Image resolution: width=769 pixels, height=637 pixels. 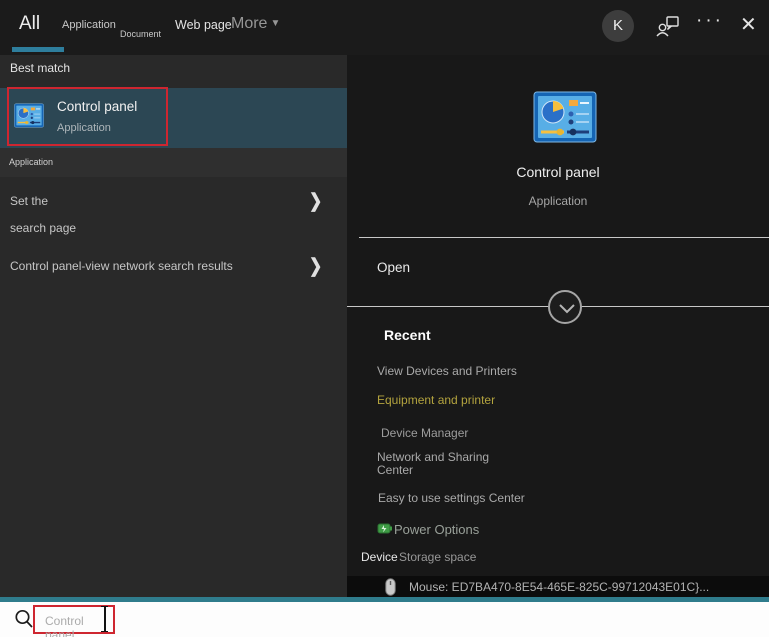 What do you see at coordinates (40, 68) in the screenshot?
I see `best-match-header: Best match` at bounding box center [40, 68].